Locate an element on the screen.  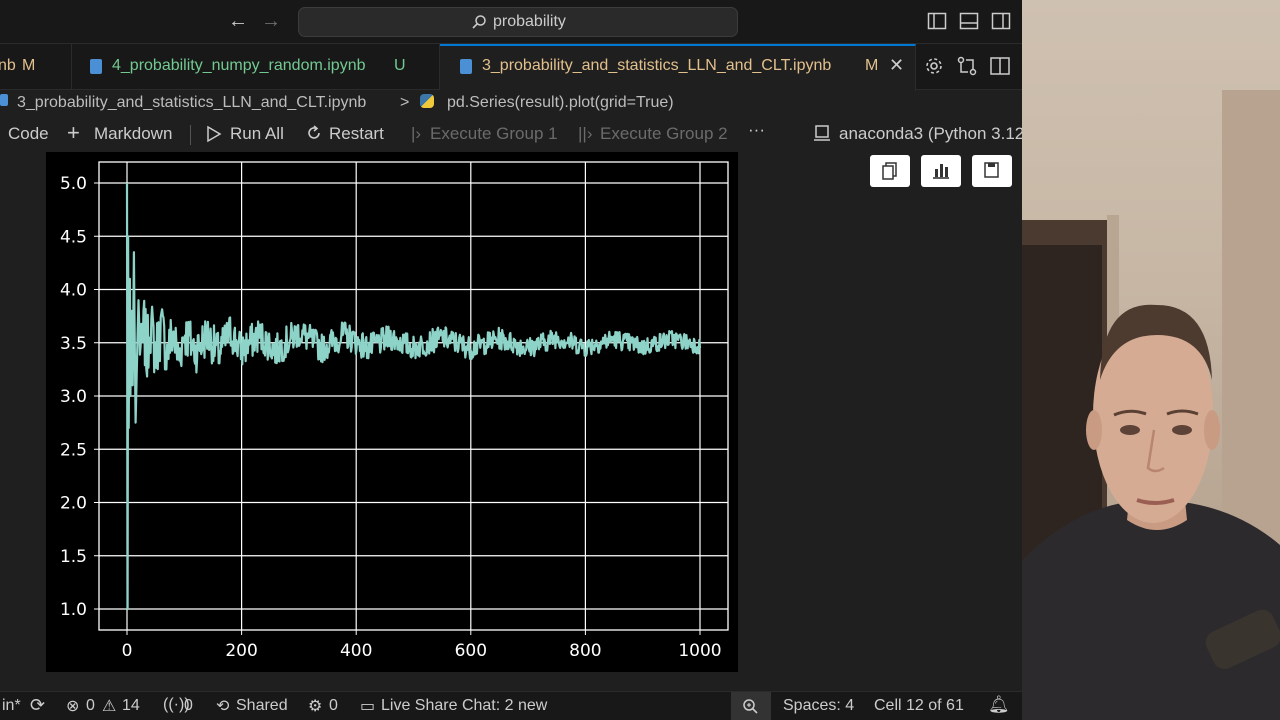
execute-group-1-icon: |› is located at coordinates (416, 133).